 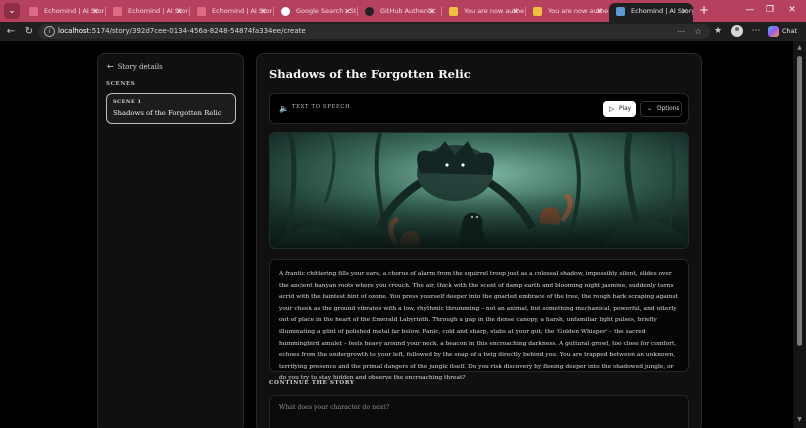 What do you see at coordinates (29, 31) in the screenshot?
I see `reload-icon: ↻` at bounding box center [29, 31].